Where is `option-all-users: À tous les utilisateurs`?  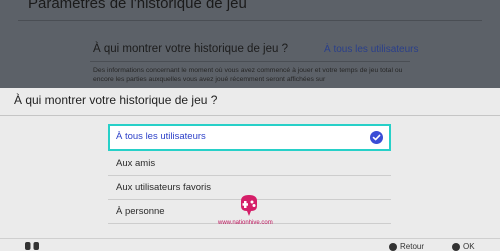
option-all-users: À tous les utilisateurs is located at coordinates (249, 137).